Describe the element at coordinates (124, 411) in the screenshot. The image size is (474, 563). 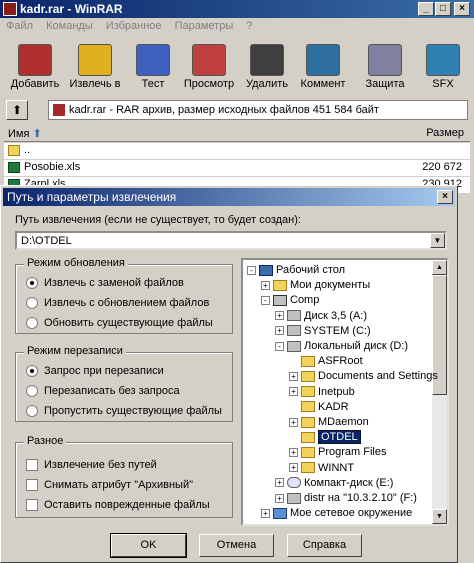
I see `radio-skip-existing: Пропустить существующие файлы` at that location.